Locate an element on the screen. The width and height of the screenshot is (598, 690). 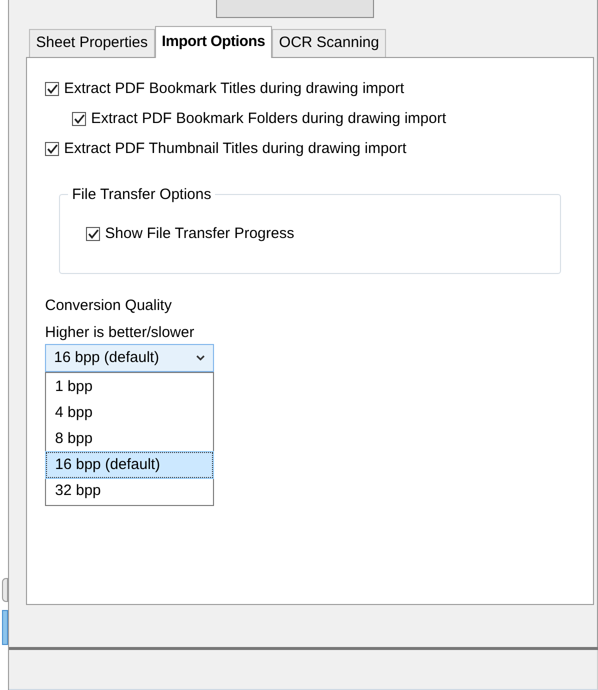
dropdown-option: 32 bpp is located at coordinates (129, 491).